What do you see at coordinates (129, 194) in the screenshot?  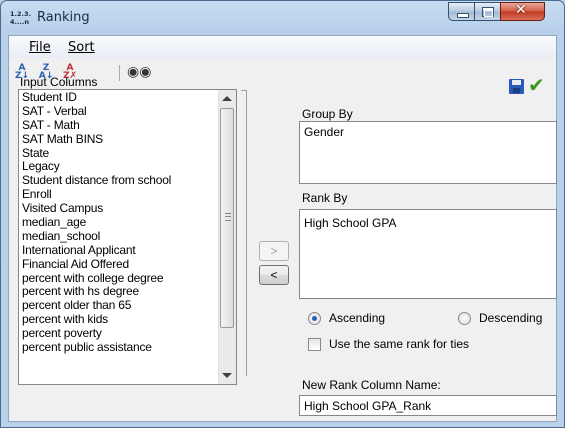 I see `input-column-item: Enroll` at bounding box center [129, 194].